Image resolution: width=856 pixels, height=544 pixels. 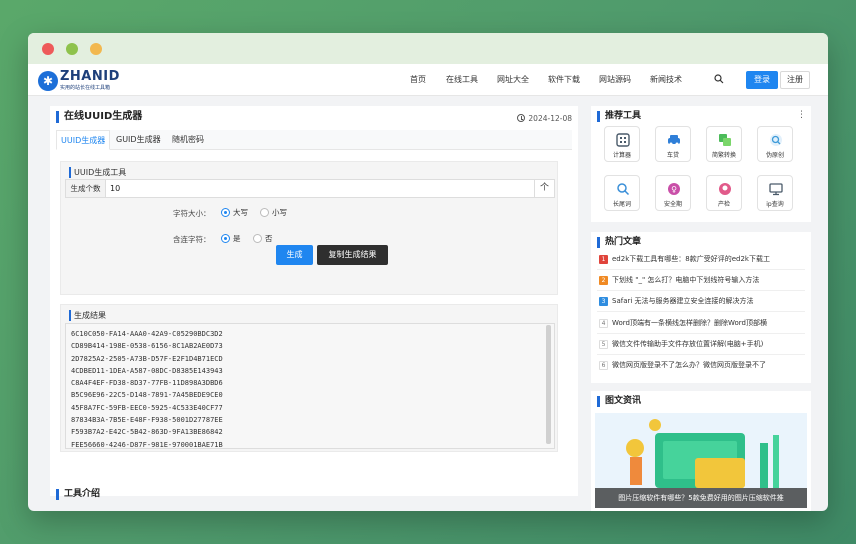 What do you see at coordinates (621, 155) in the screenshot?
I see `tool-label: 计算器` at bounding box center [621, 155].